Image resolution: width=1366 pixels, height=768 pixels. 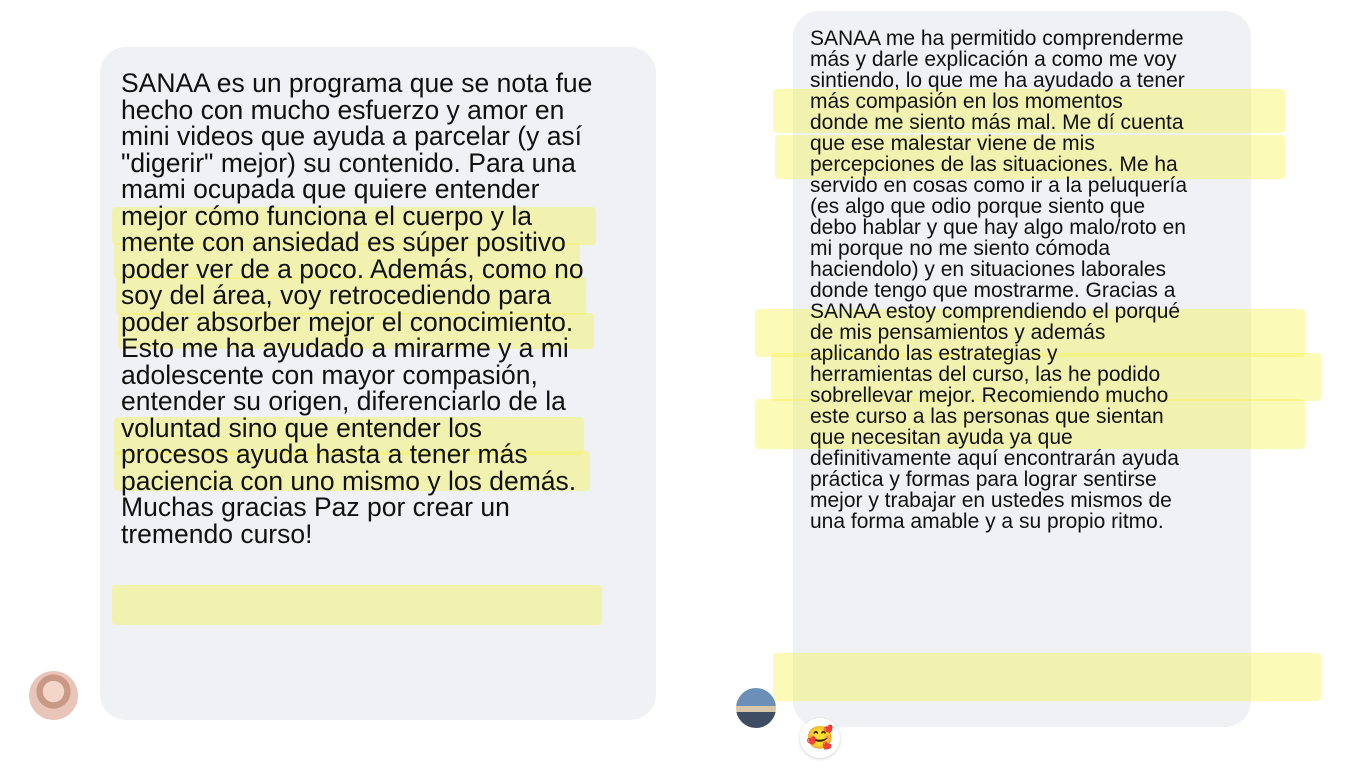 What do you see at coordinates (347, 321) in the screenshot?
I see `message-line: poder absorber mejor el conocimiento.` at bounding box center [347, 321].